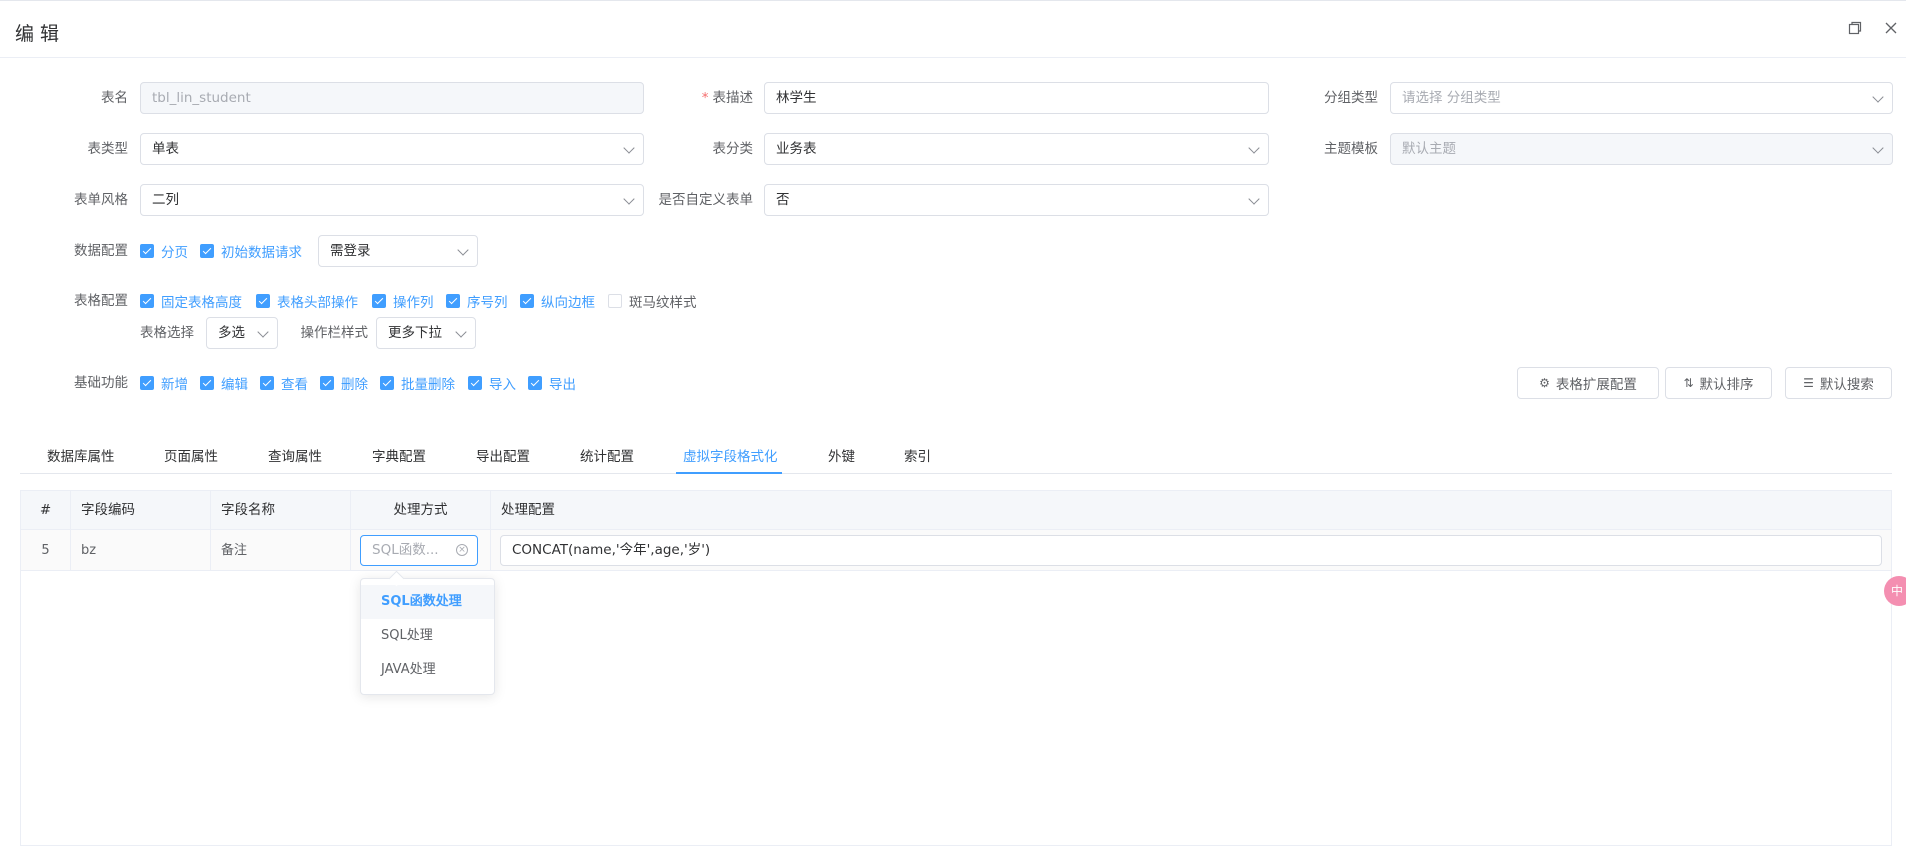 The image size is (1906, 849). What do you see at coordinates (392, 149) in the screenshot?
I see `table-type-select: 单表` at bounding box center [392, 149].